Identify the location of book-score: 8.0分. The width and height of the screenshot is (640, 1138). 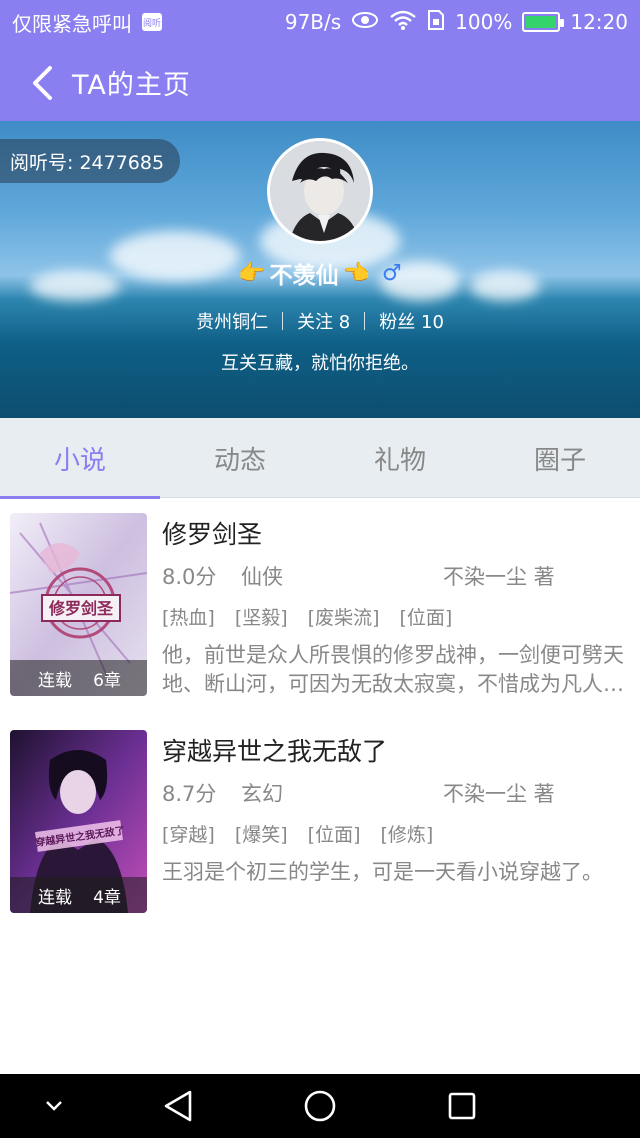
(189, 577).